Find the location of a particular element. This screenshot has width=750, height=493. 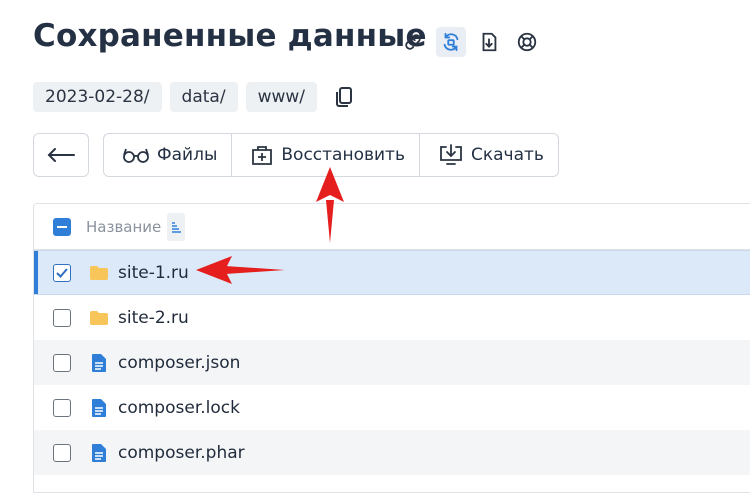

download-button: Скачать is located at coordinates (489, 155).